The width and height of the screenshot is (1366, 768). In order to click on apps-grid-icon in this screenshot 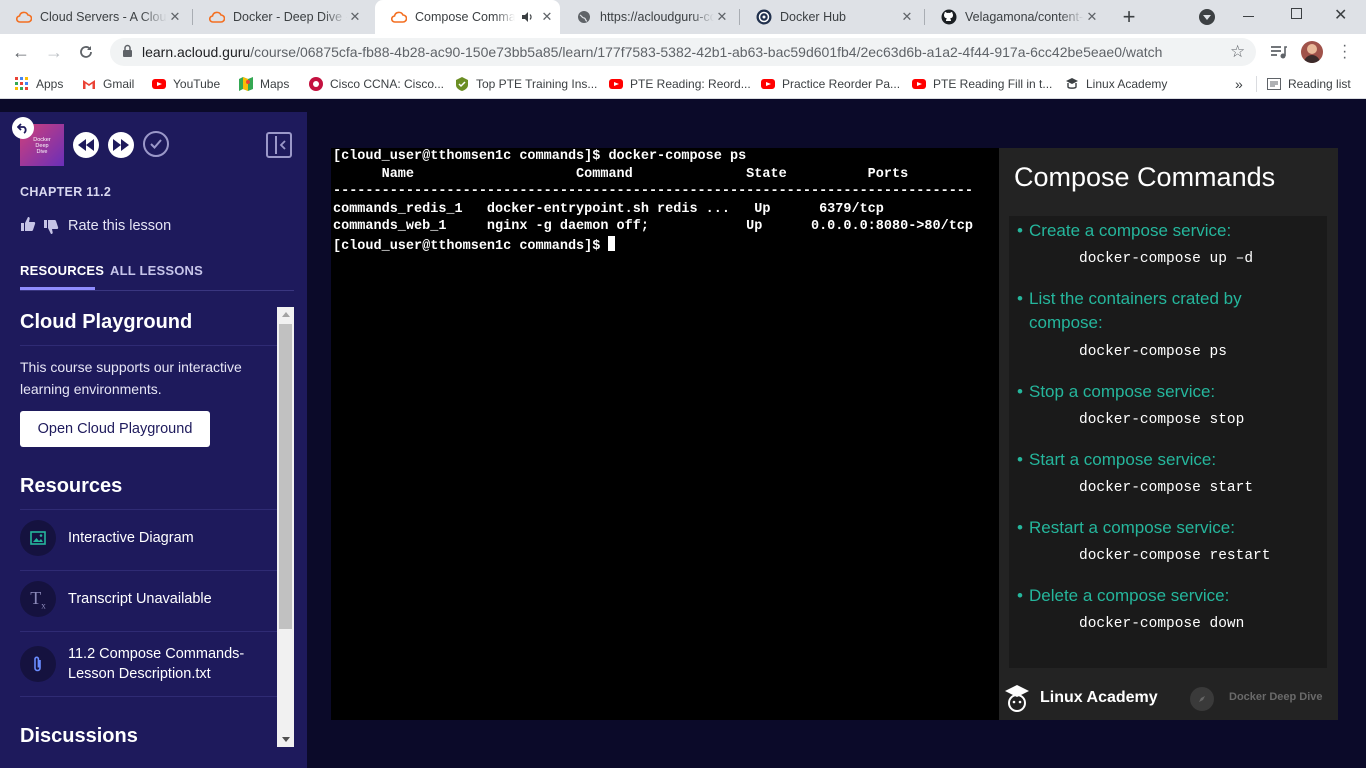, I will do `click(22, 84)`.